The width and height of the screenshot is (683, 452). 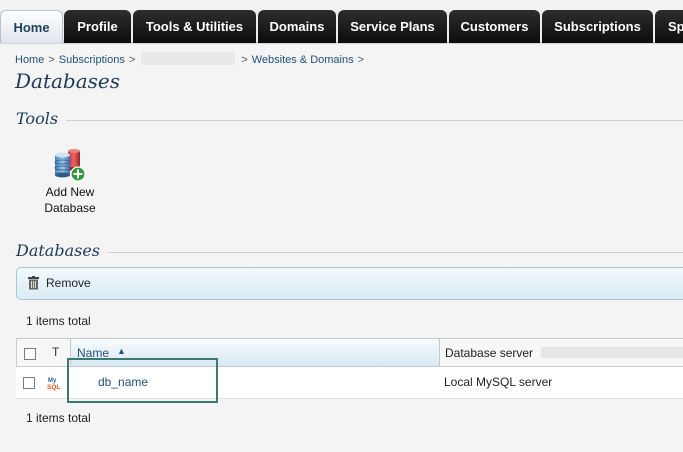 What do you see at coordinates (31, 26) in the screenshot?
I see `tab-home: Home` at bounding box center [31, 26].